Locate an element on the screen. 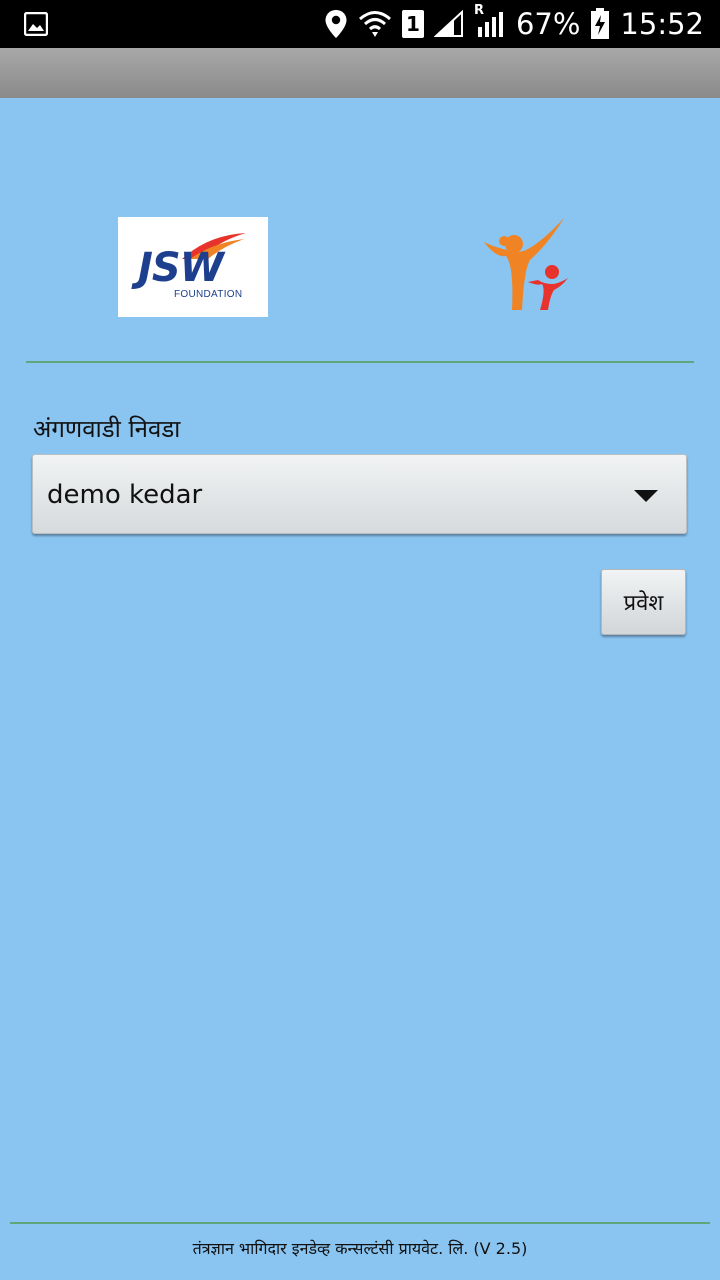 The width and height of the screenshot is (720, 1280). header-divider is located at coordinates (360, 362).